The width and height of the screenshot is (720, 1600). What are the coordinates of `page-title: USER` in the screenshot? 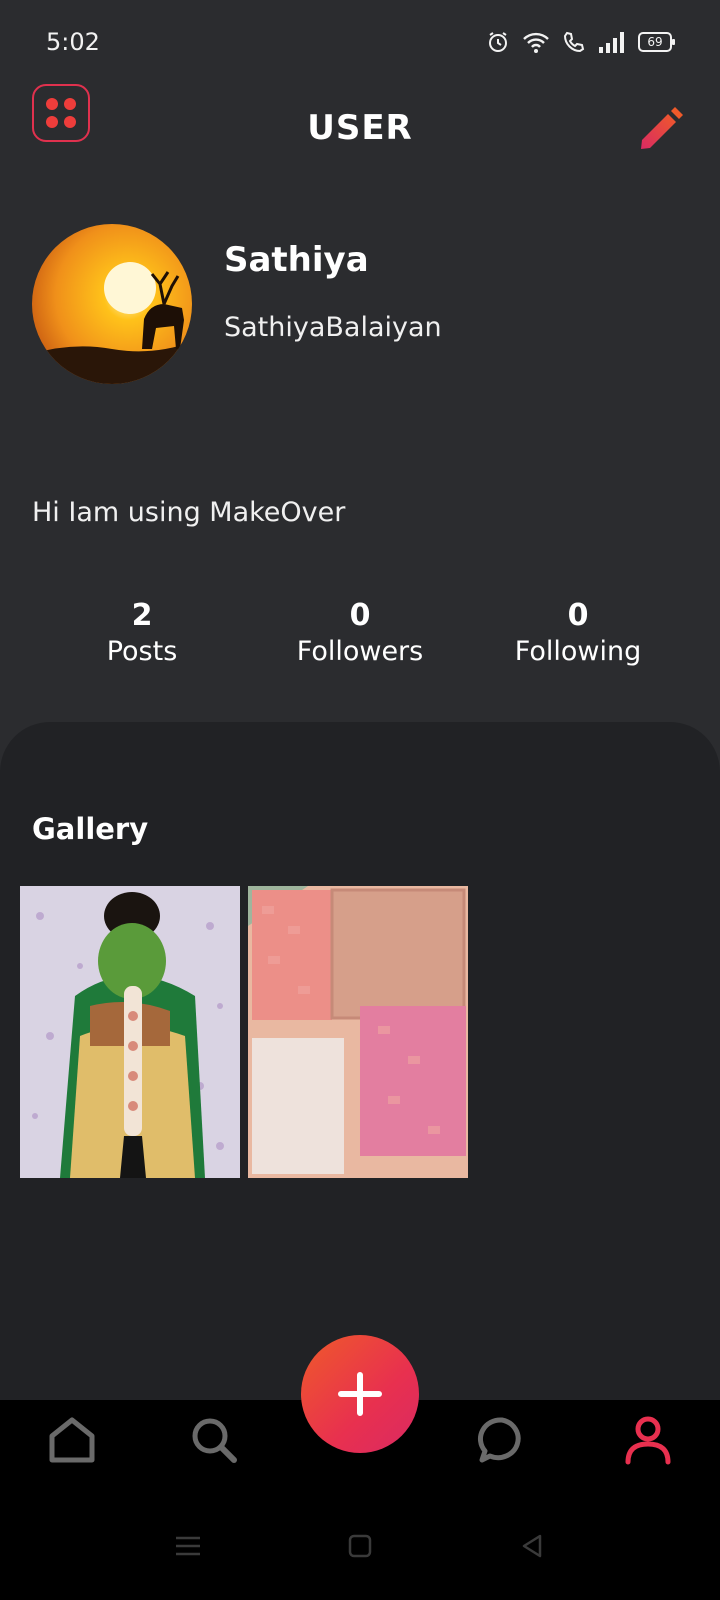 It's located at (360, 128).